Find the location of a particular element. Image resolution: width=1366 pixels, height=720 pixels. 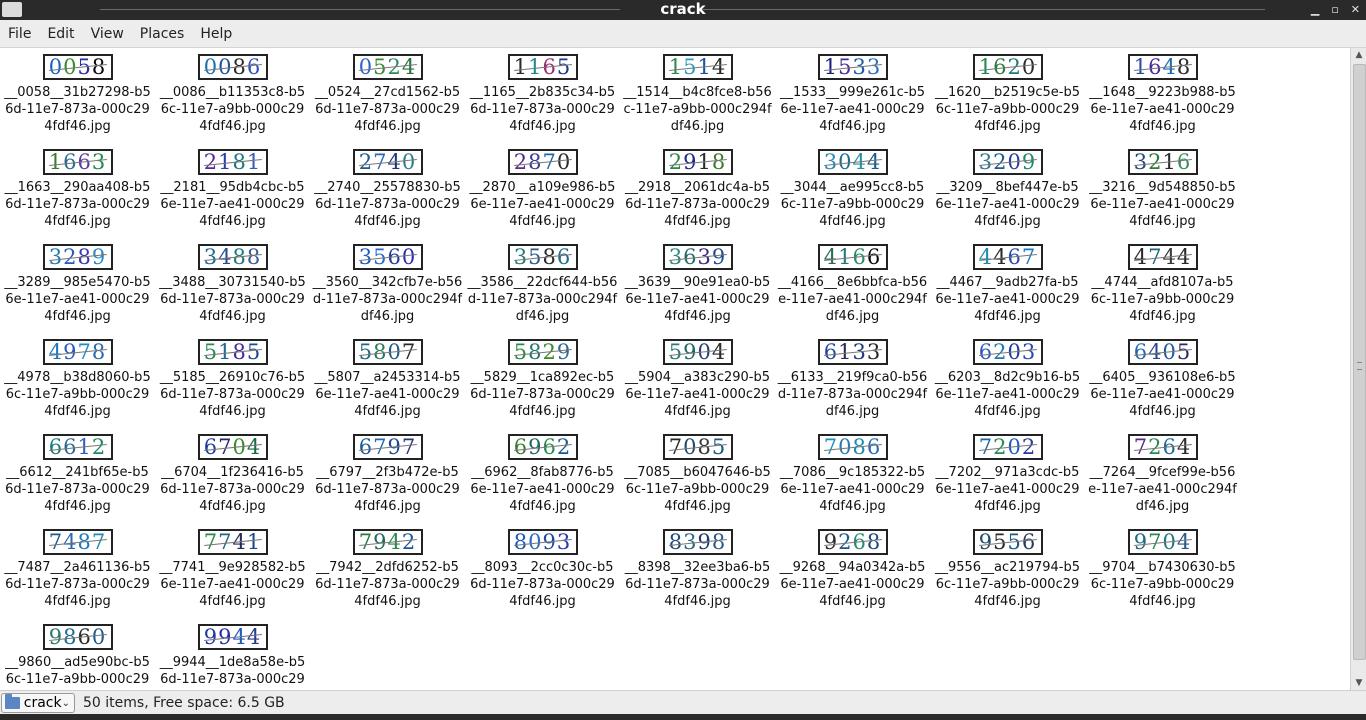

captcha-thumbnail: 8398 is located at coordinates (697, 542).